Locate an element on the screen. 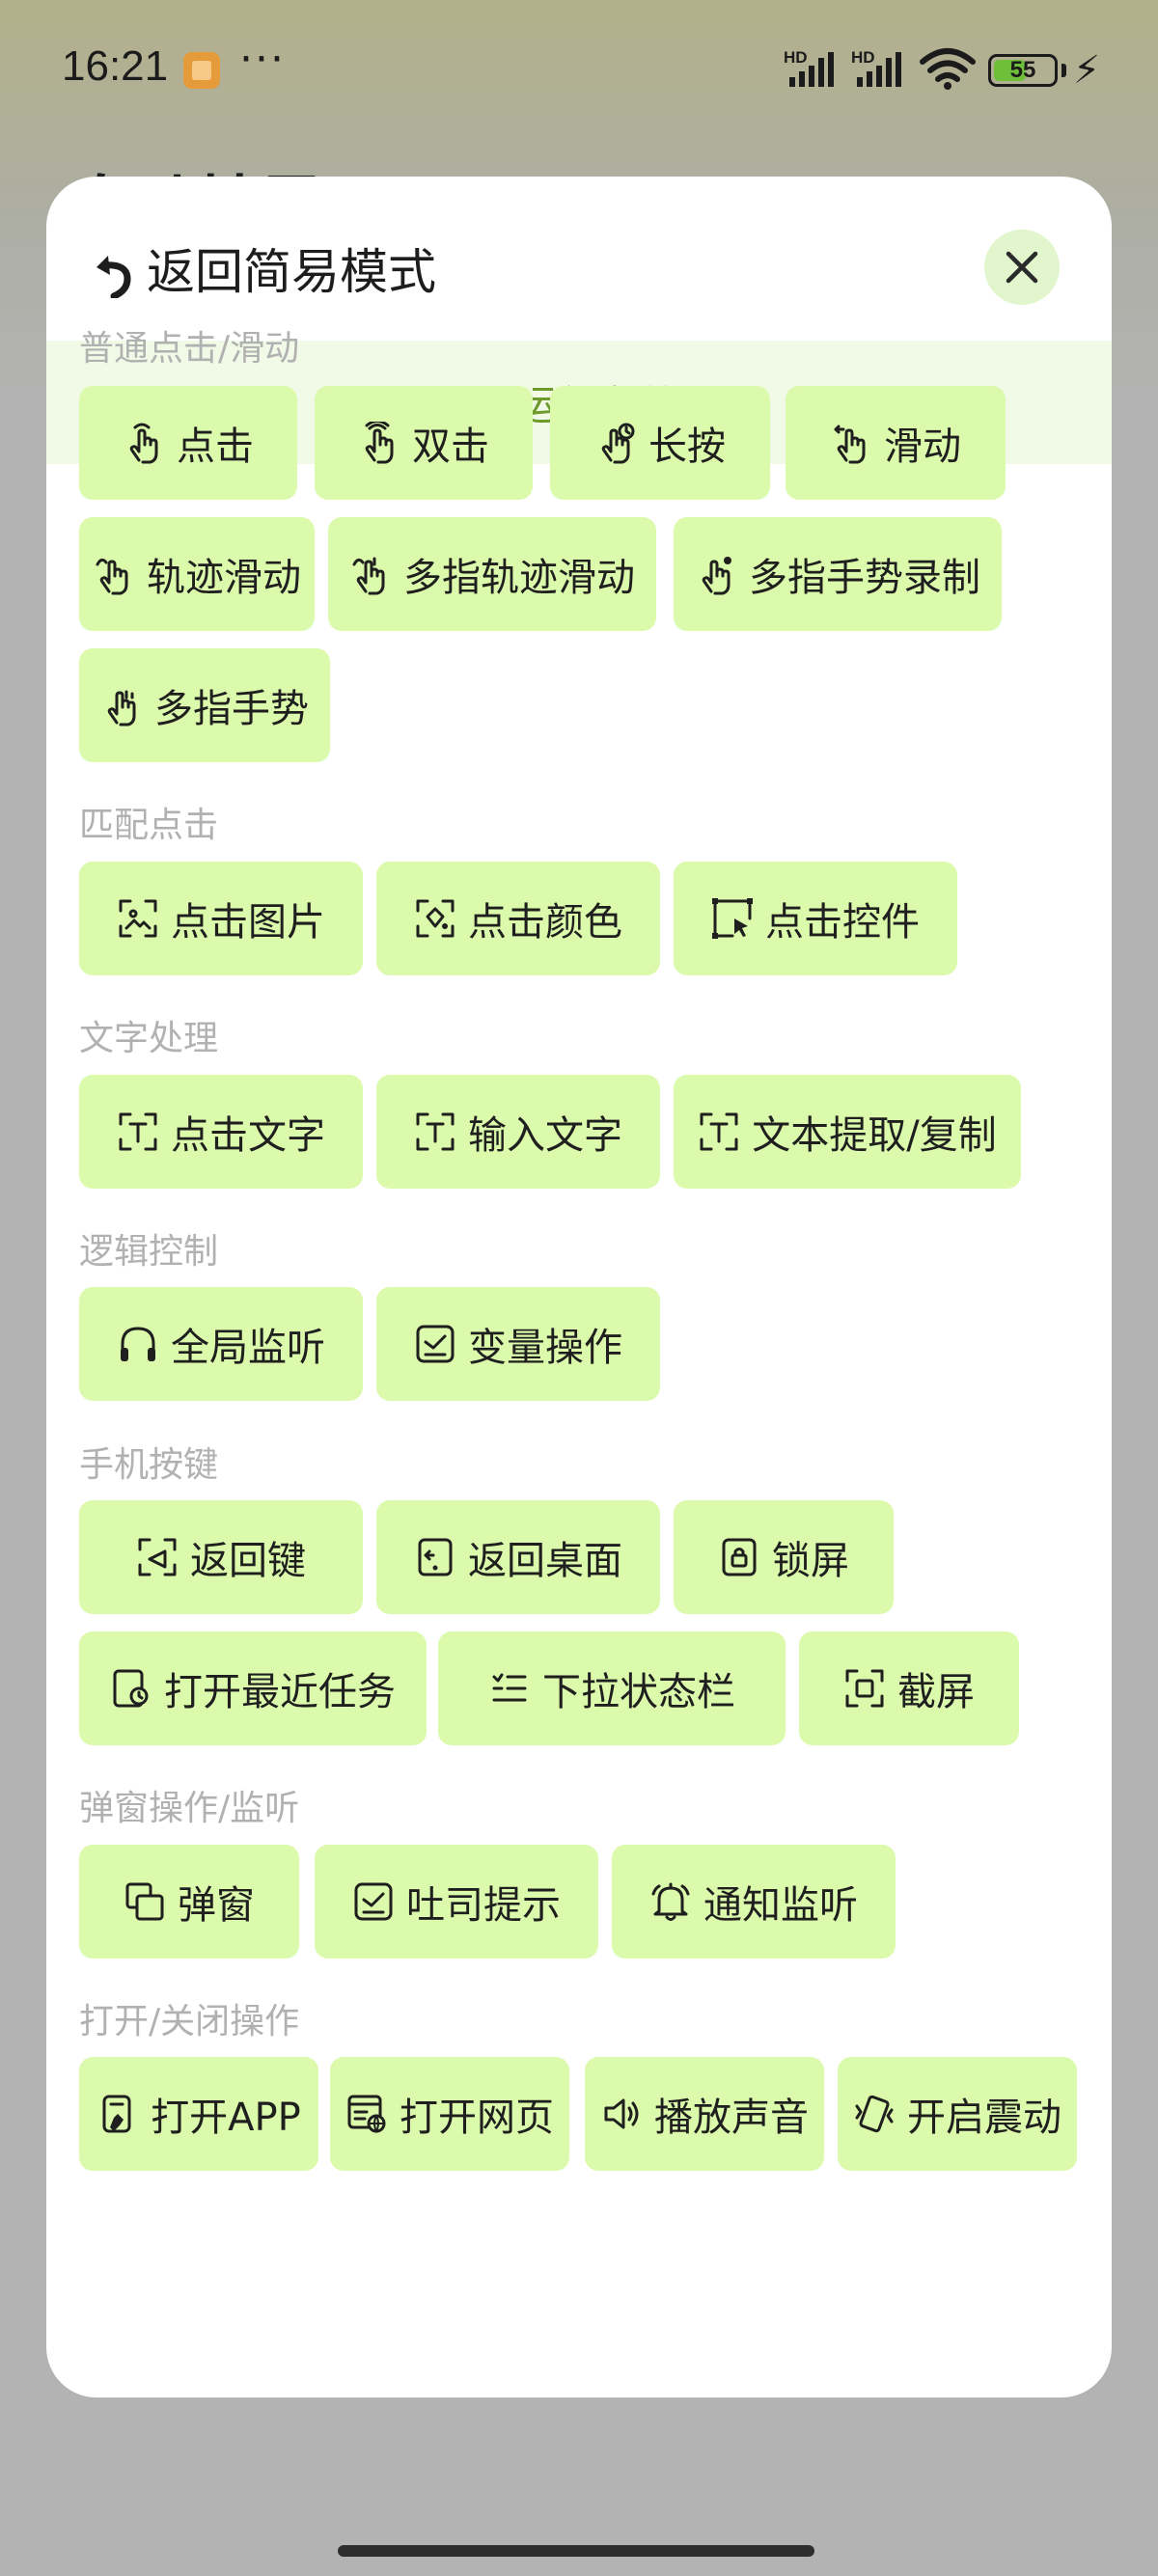  action-chip-color-scan: 点击颜色 is located at coordinates (518, 919).